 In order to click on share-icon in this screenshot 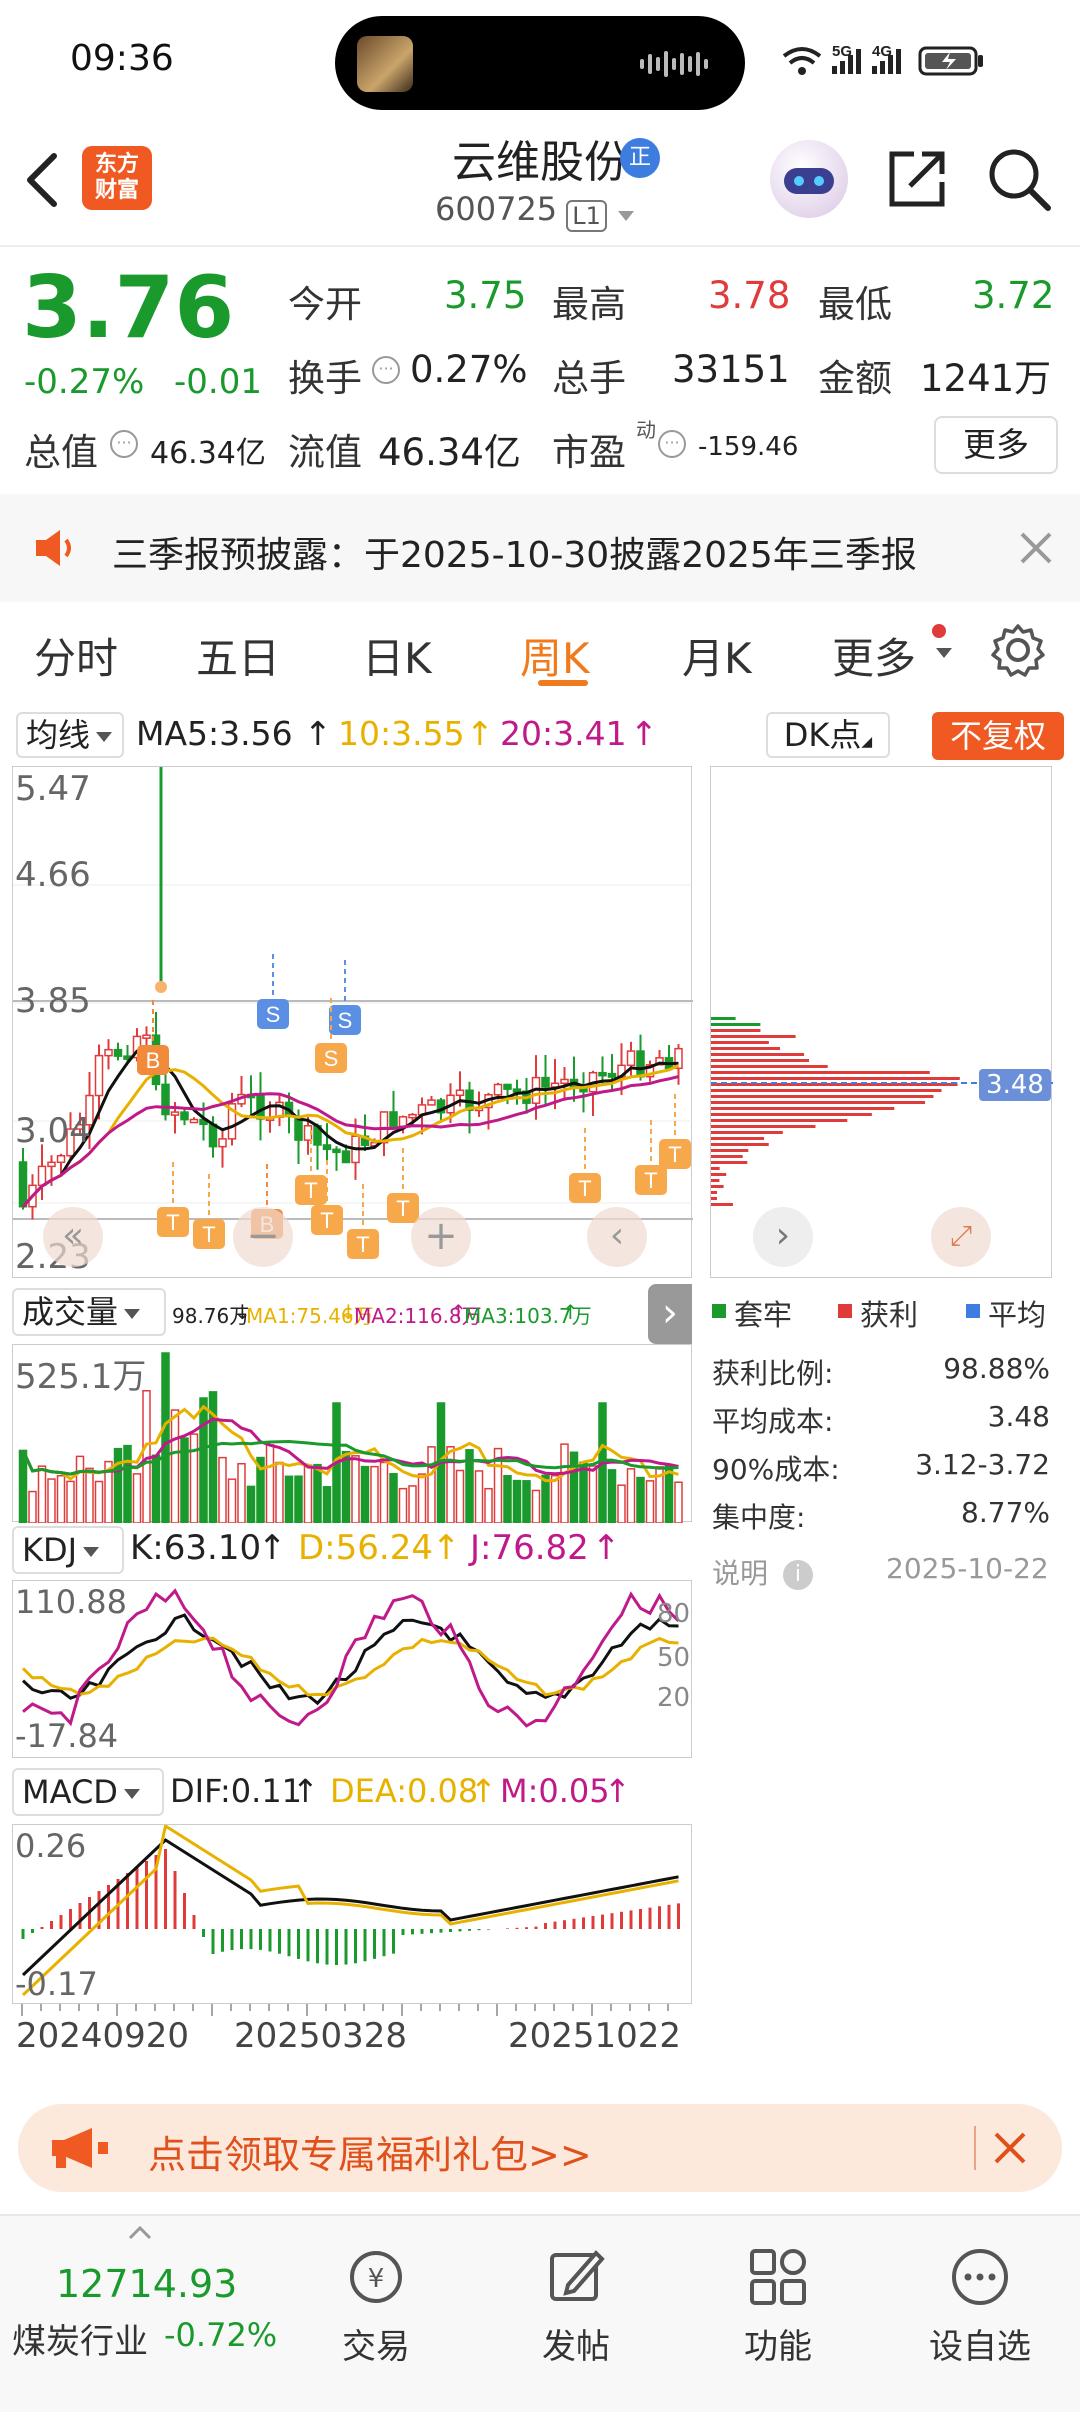, I will do `click(917, 179)`.